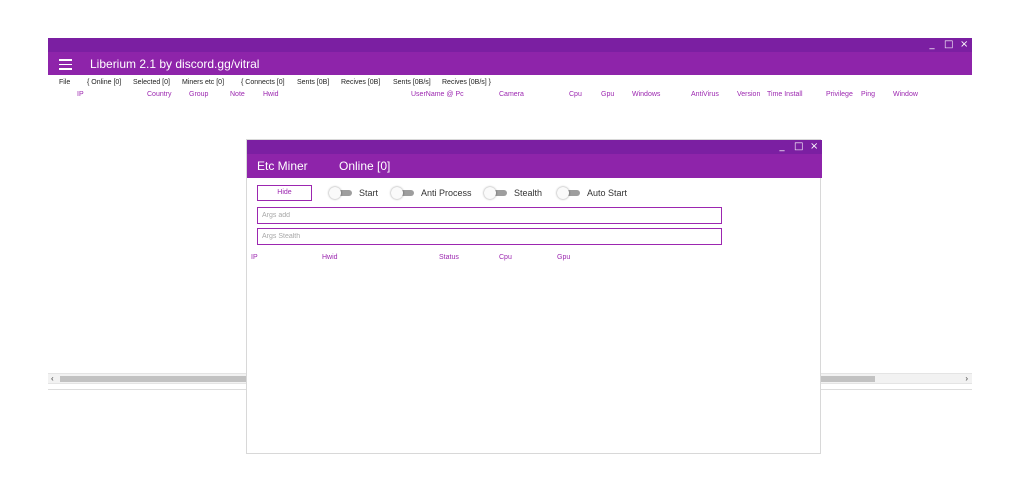  Describe the element at coordinates (175, 64) in the screenshot. I see `app-title: Liberium 2.1 by discord.gg/vitral` at that location.